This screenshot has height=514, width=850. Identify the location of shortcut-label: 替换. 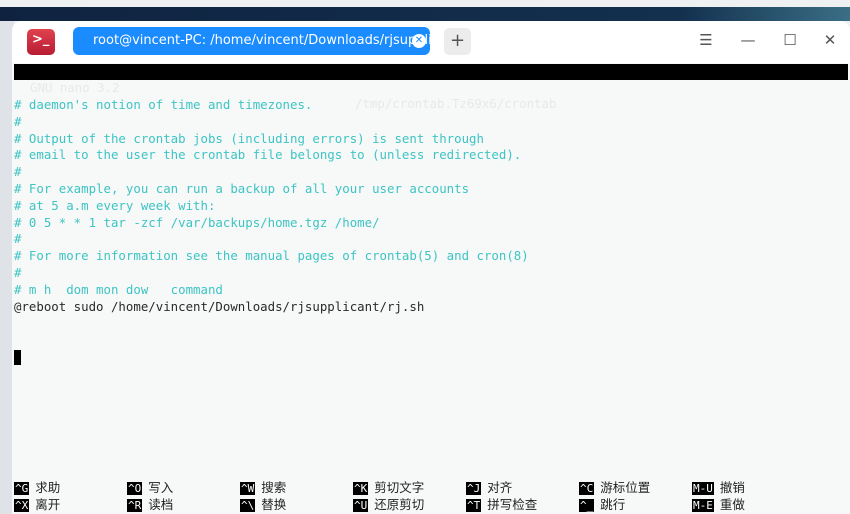
(274, 504).